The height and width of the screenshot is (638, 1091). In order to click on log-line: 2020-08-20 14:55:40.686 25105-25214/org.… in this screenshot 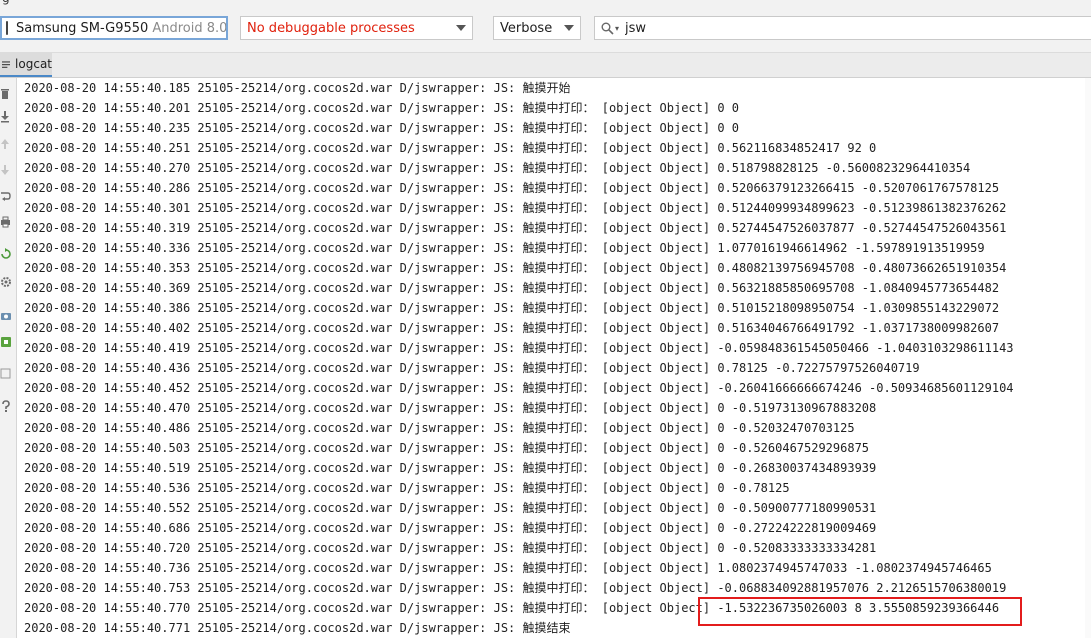, I will do `click(450, 528)`.